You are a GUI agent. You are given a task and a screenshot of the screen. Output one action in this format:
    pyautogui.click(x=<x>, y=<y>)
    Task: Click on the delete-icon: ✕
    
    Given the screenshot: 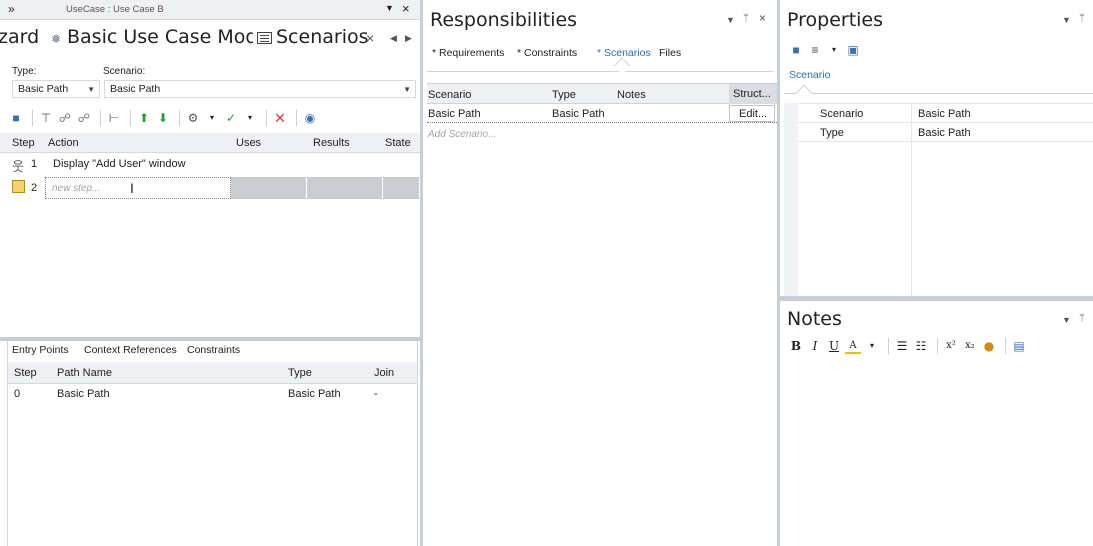 What is the action you would take?
    pyautogui.click(x=280, y=118)
    